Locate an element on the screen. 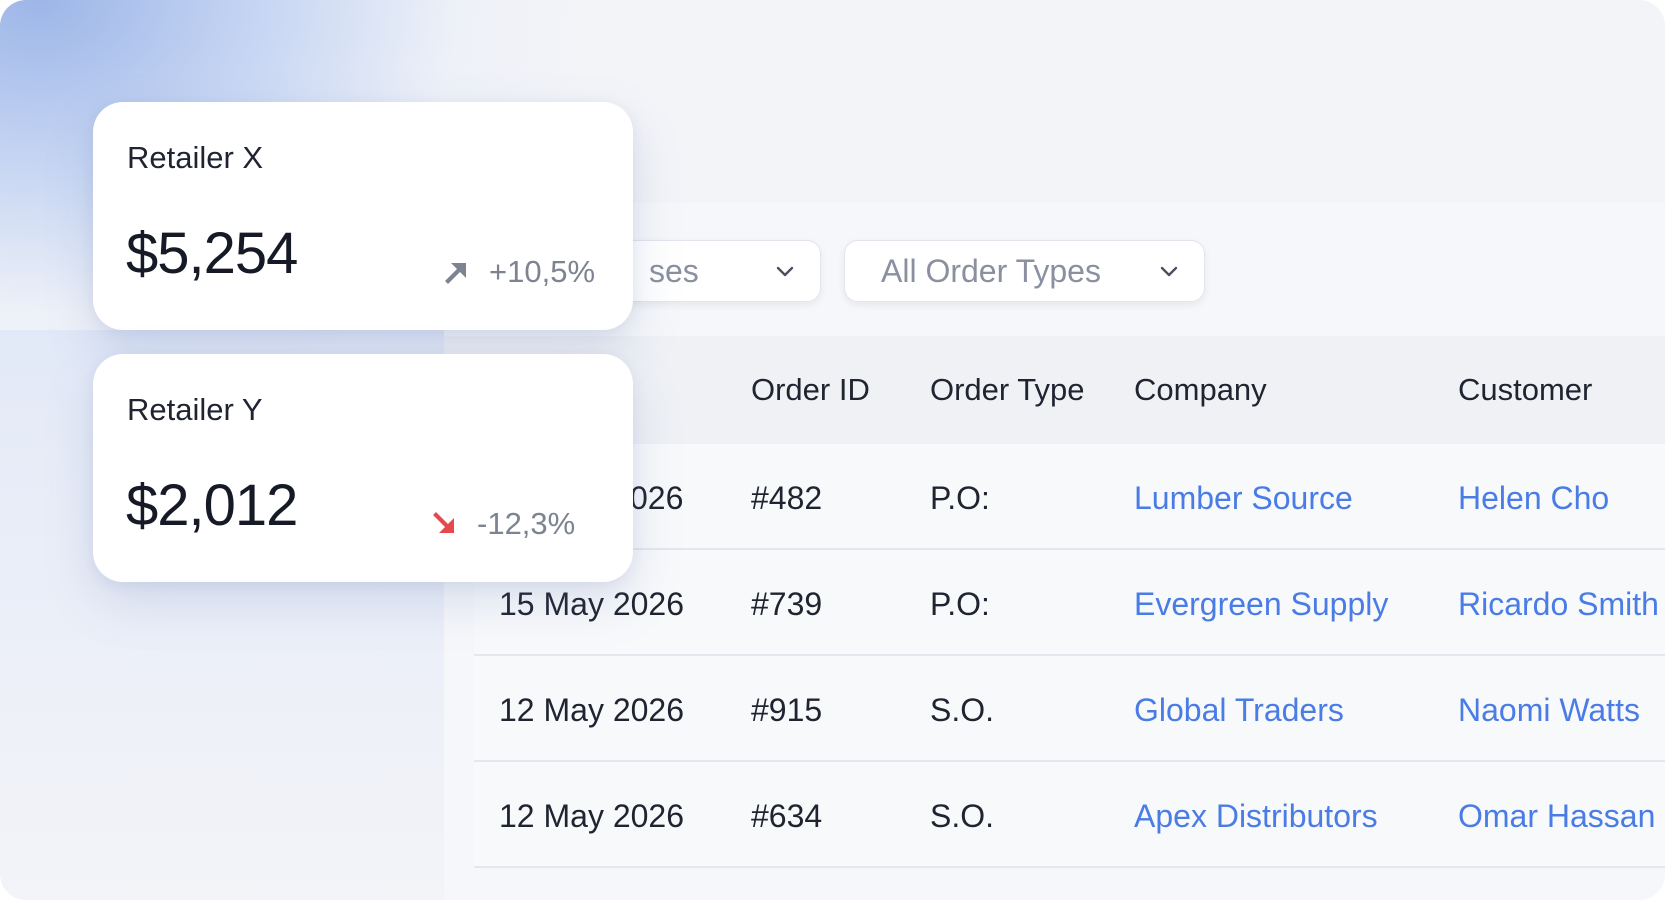  trend-indicator: -12,3% is located at coordinates (503, 524).